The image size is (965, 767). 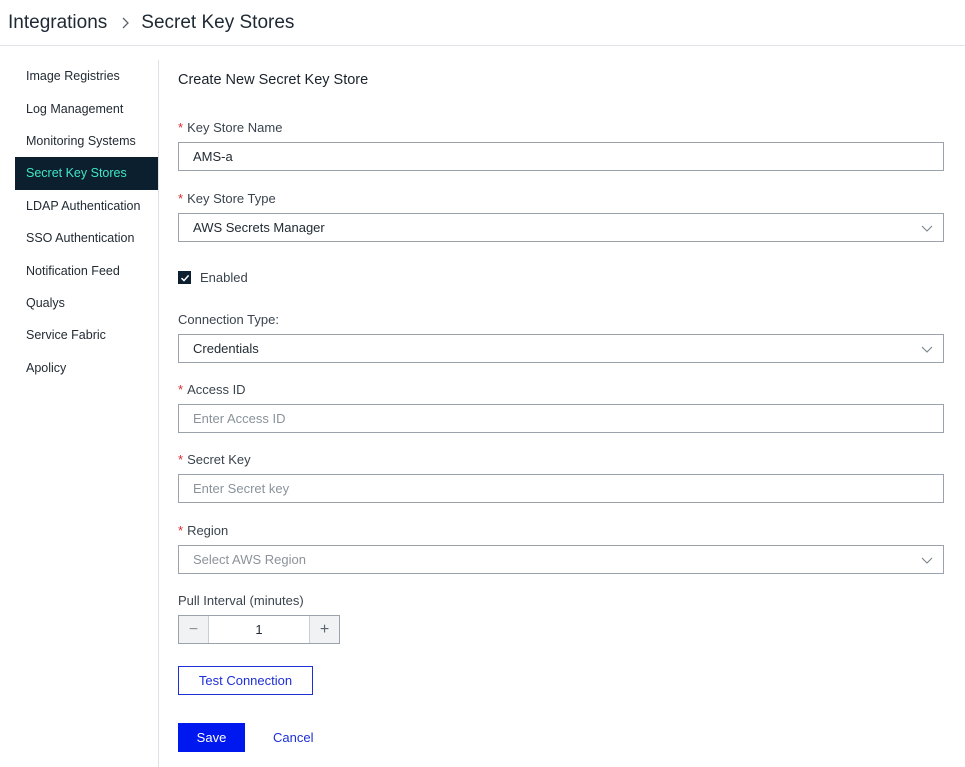 What do you see at coordinates (241, 600) in the screenshot?
I see `pull-interval-label: Pull Interval (minutes)` at bounding box center [241, 600].